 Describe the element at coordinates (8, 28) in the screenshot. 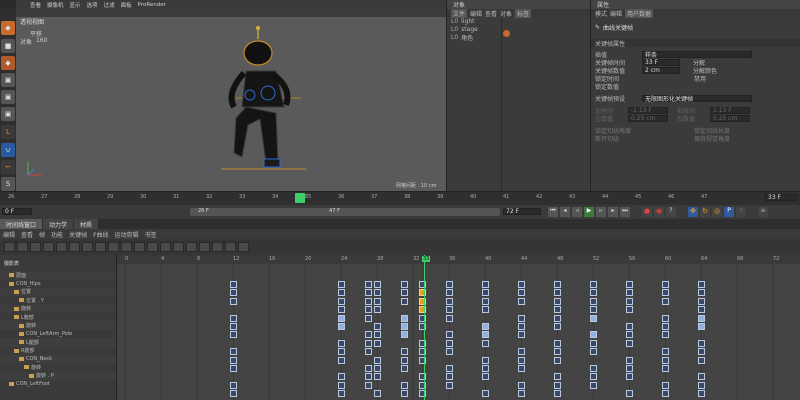

I see `cube-tool-icon: ◆` at that location.